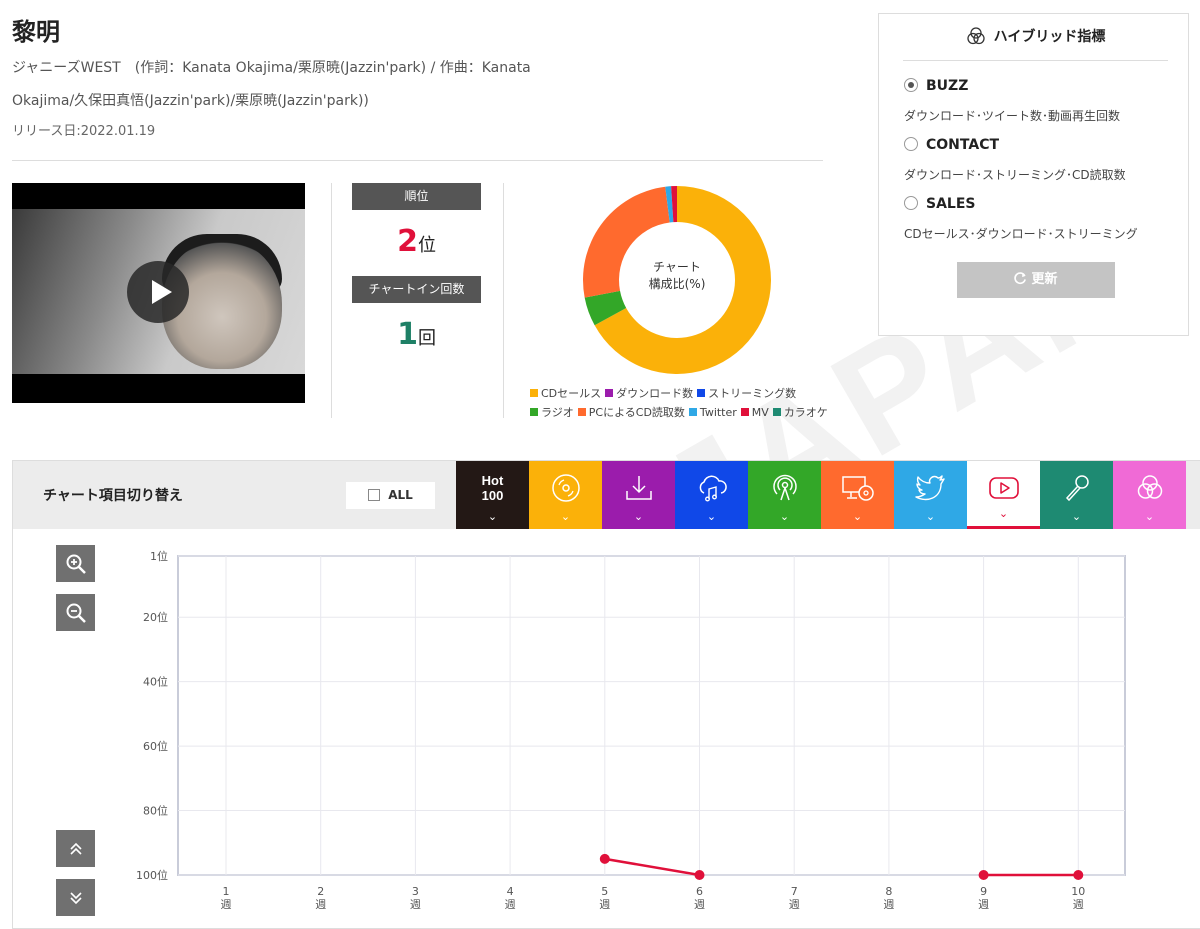  Describe the element at coordinates (1020, 278) in the screenshot. I see `refresh-icon` at that location.